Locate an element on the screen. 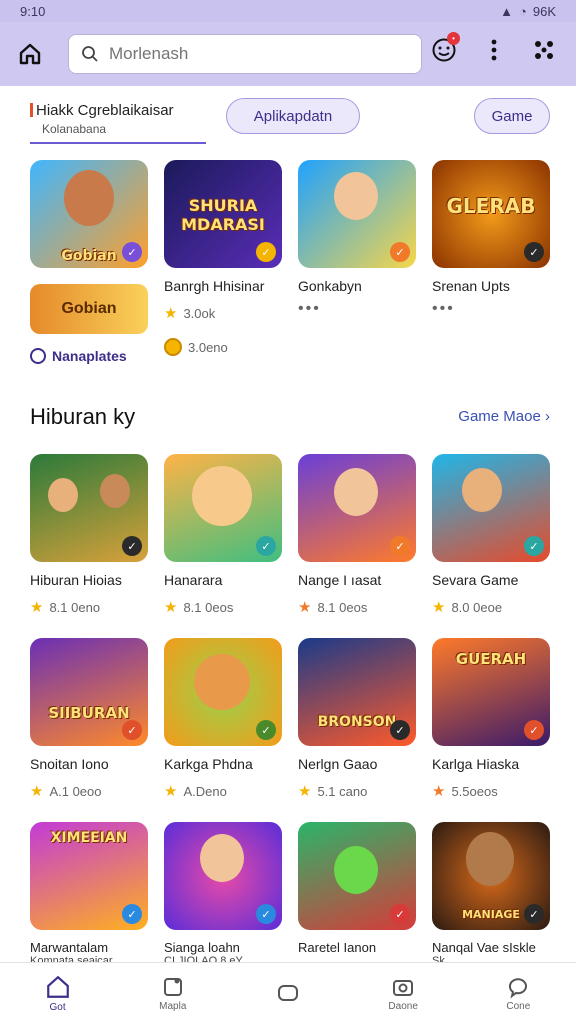  app-card: SIIBURAN ✓ Snoitan Iono ★ A.1 0eoo is located at coordinates (89, 719).